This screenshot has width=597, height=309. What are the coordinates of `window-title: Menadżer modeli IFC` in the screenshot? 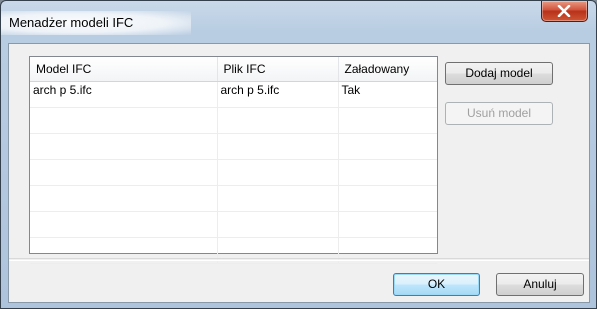 It's located at (71, 22).